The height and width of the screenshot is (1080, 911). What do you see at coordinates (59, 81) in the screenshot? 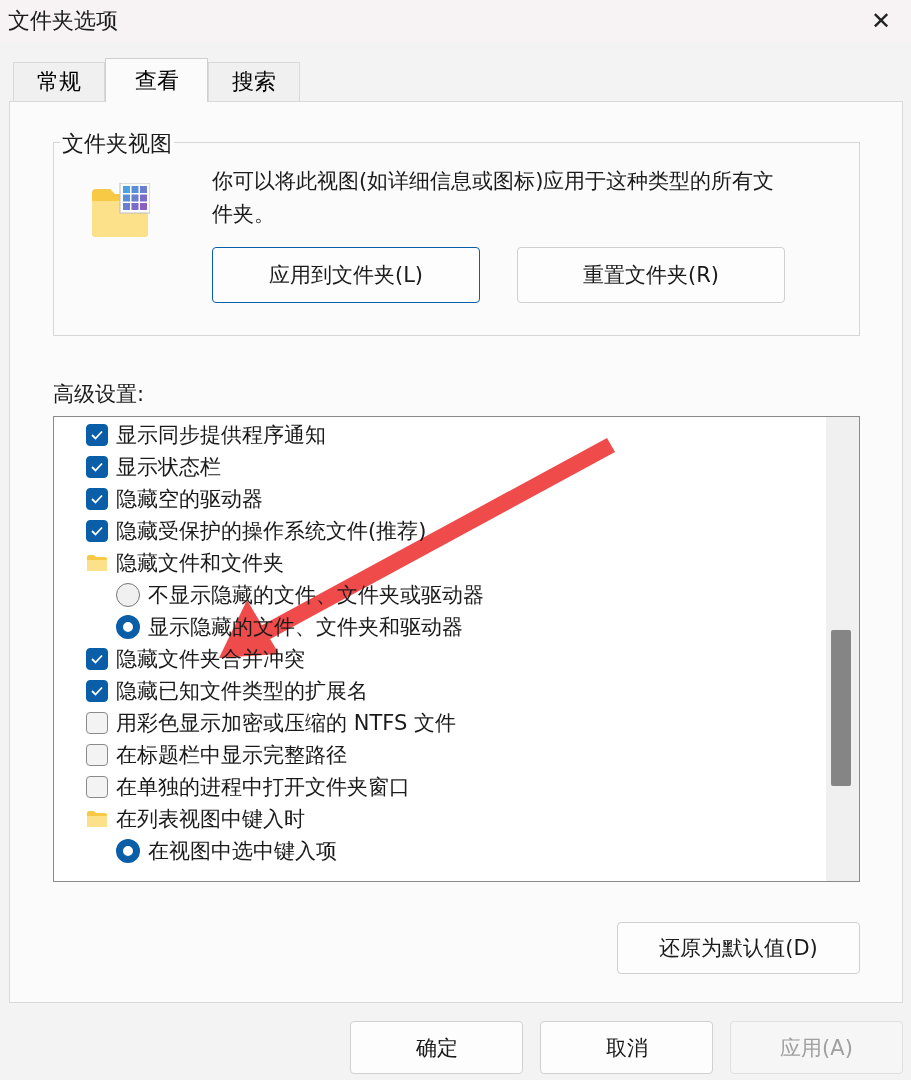
I see `tab: 常规` at bounding box center [59, 81].